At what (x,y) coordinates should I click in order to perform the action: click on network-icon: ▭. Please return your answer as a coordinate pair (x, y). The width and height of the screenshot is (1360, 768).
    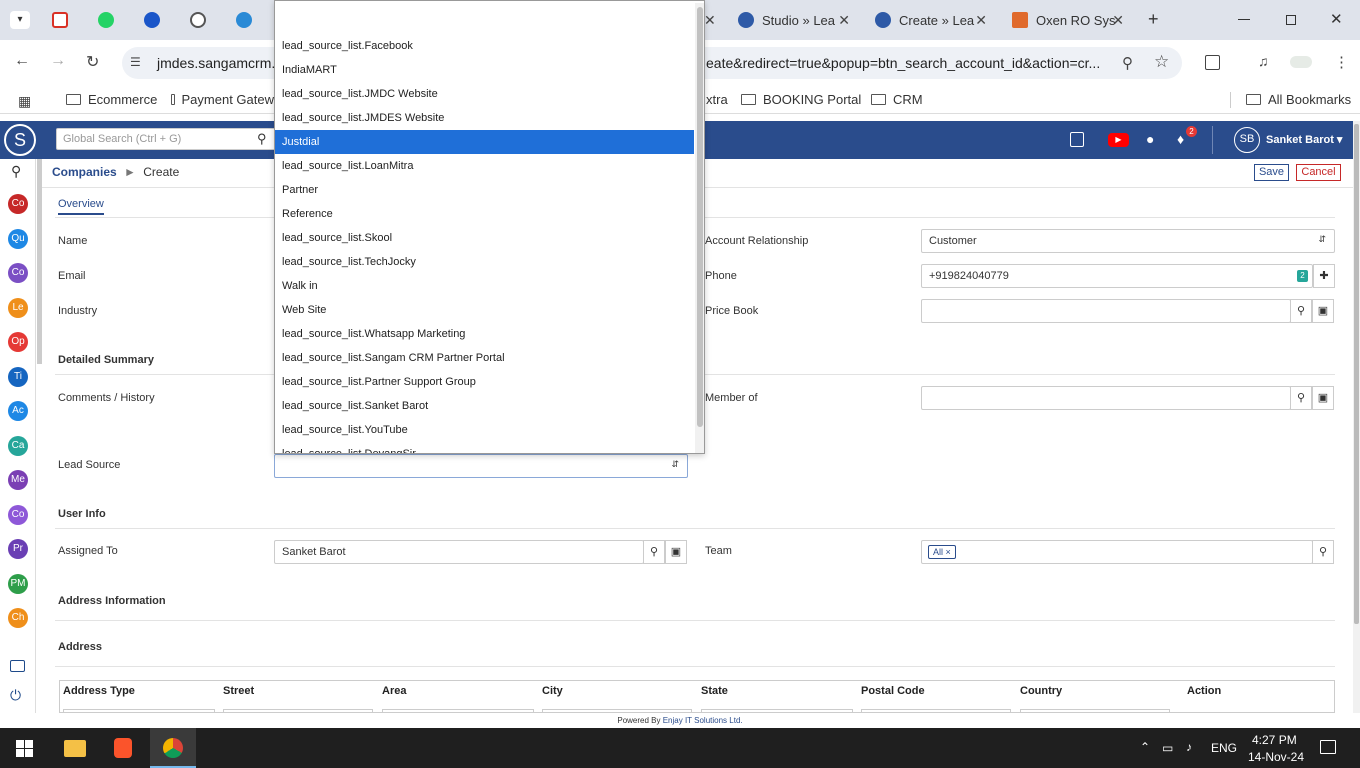
    Looking at the image, I should click on (1167, 748).